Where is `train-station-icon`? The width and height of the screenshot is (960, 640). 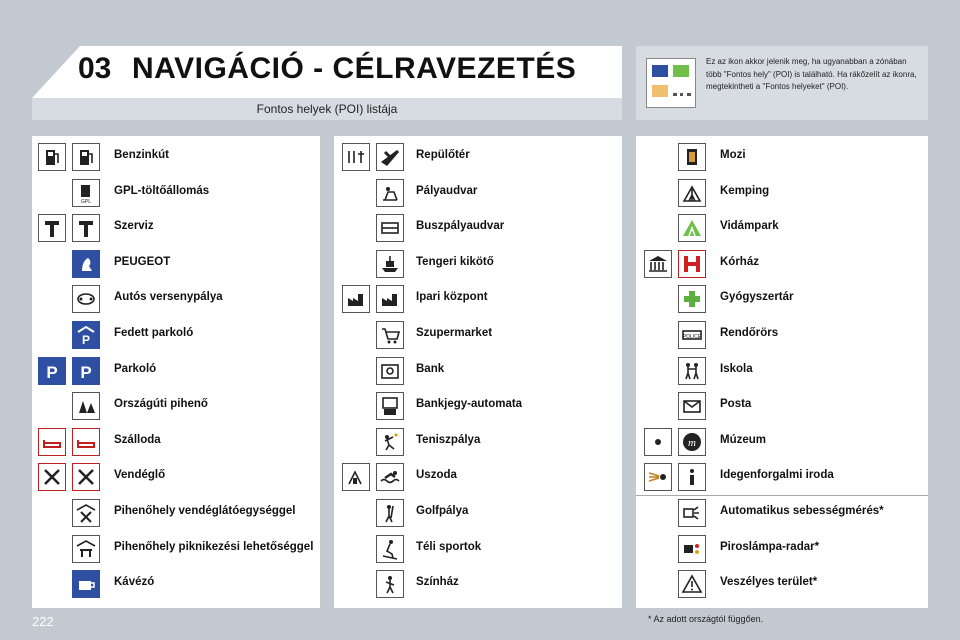 train-station-icon is located at coordinates (390, 192).